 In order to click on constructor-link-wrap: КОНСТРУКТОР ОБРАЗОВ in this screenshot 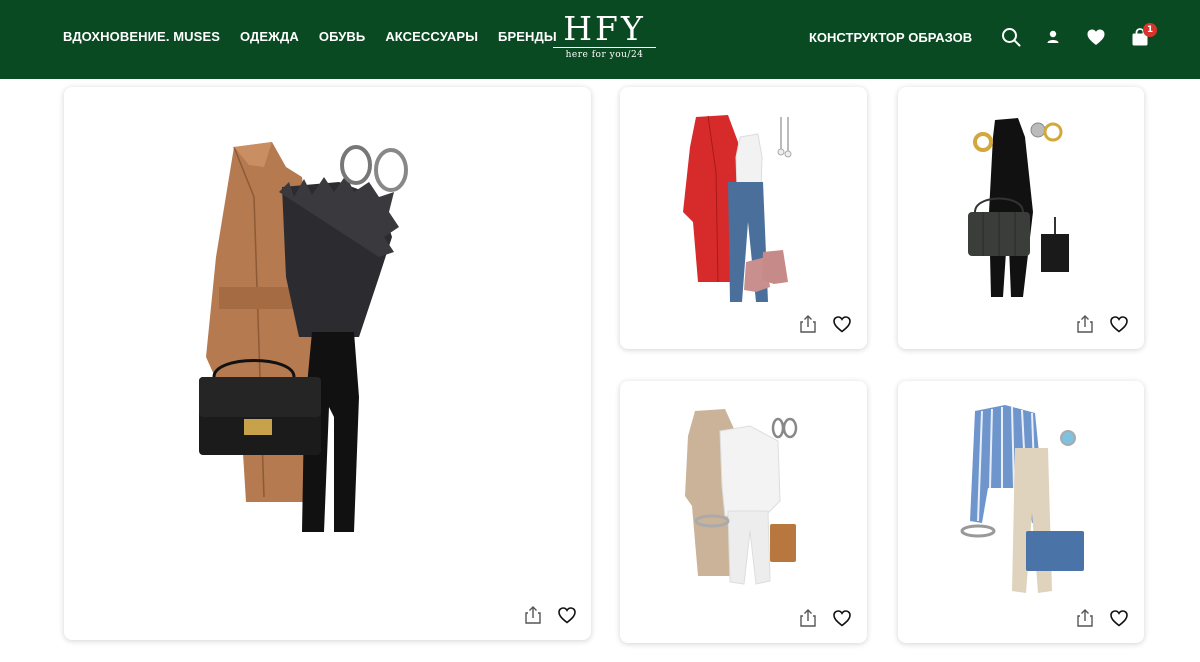, I will do `click(890, 38)`.